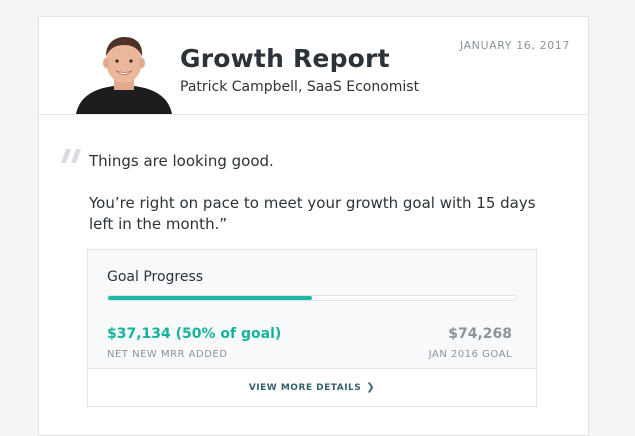 The width and height of the screenshot is (635, 436). I want to click on progress-bar, so click(312, 298).